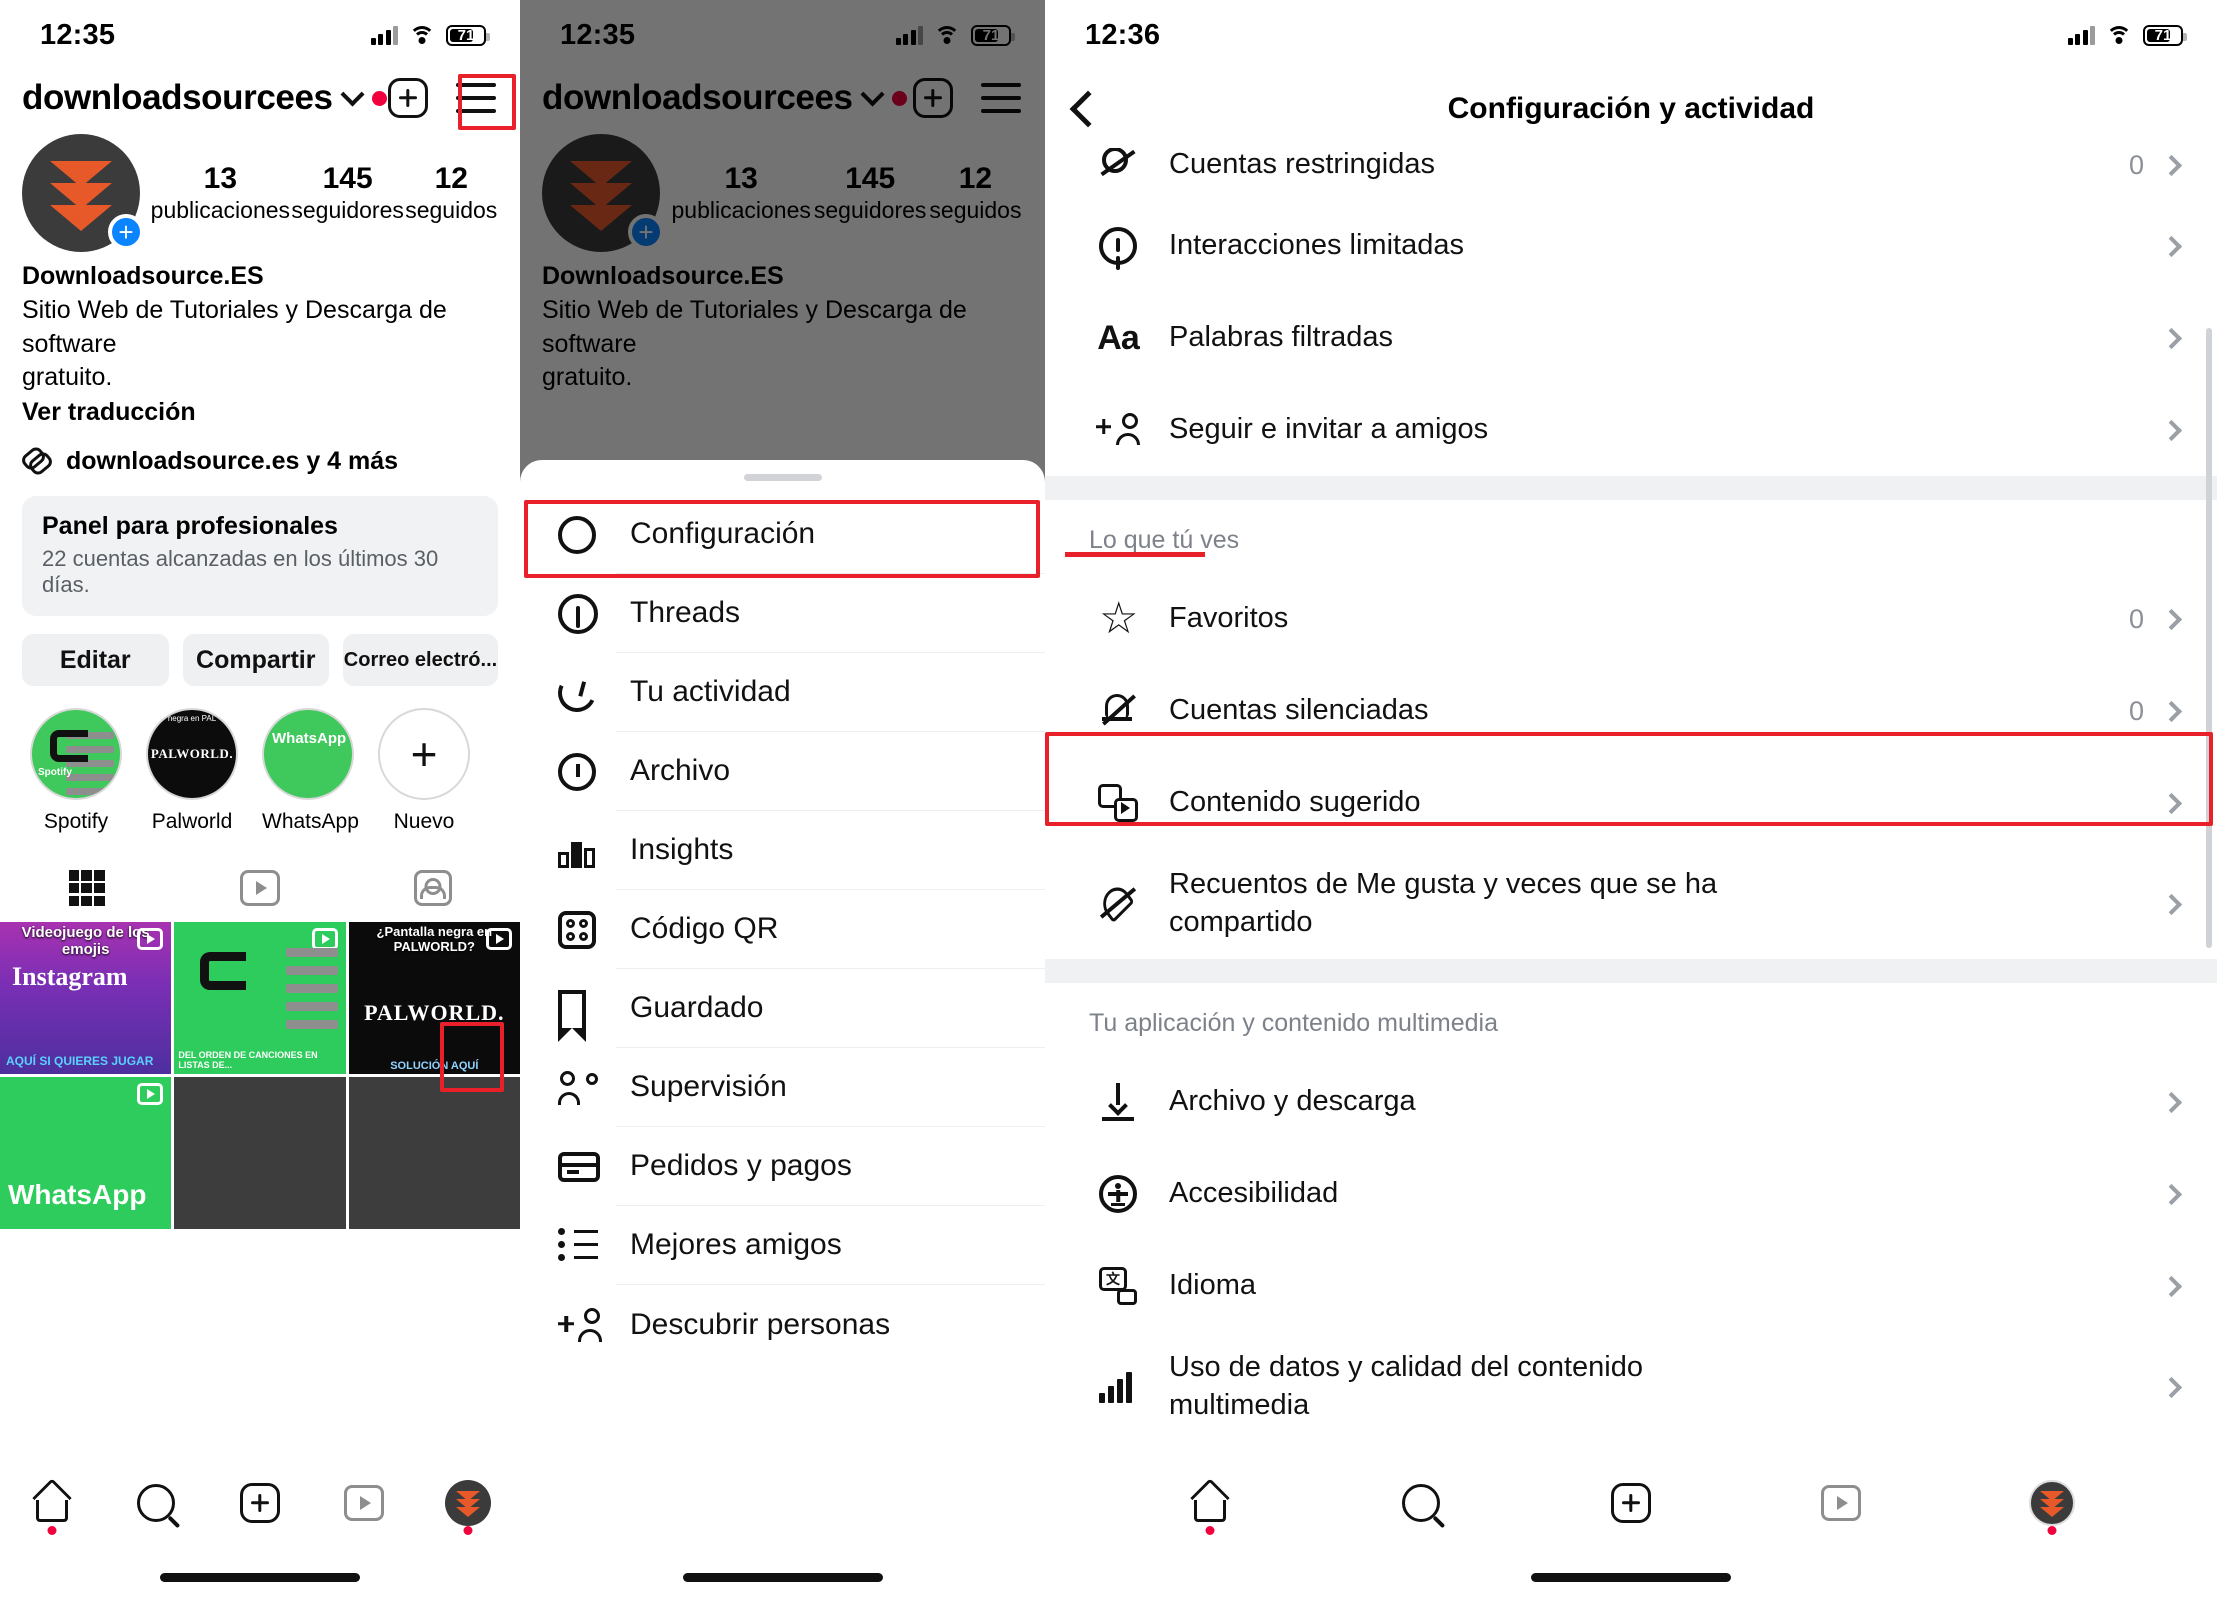 The height and width of the screenshot is (1600, 2217). Describe the element at coordinates (220, 193) in the screenshot. I see `stat-posts: 13 publicaciones` at that location.